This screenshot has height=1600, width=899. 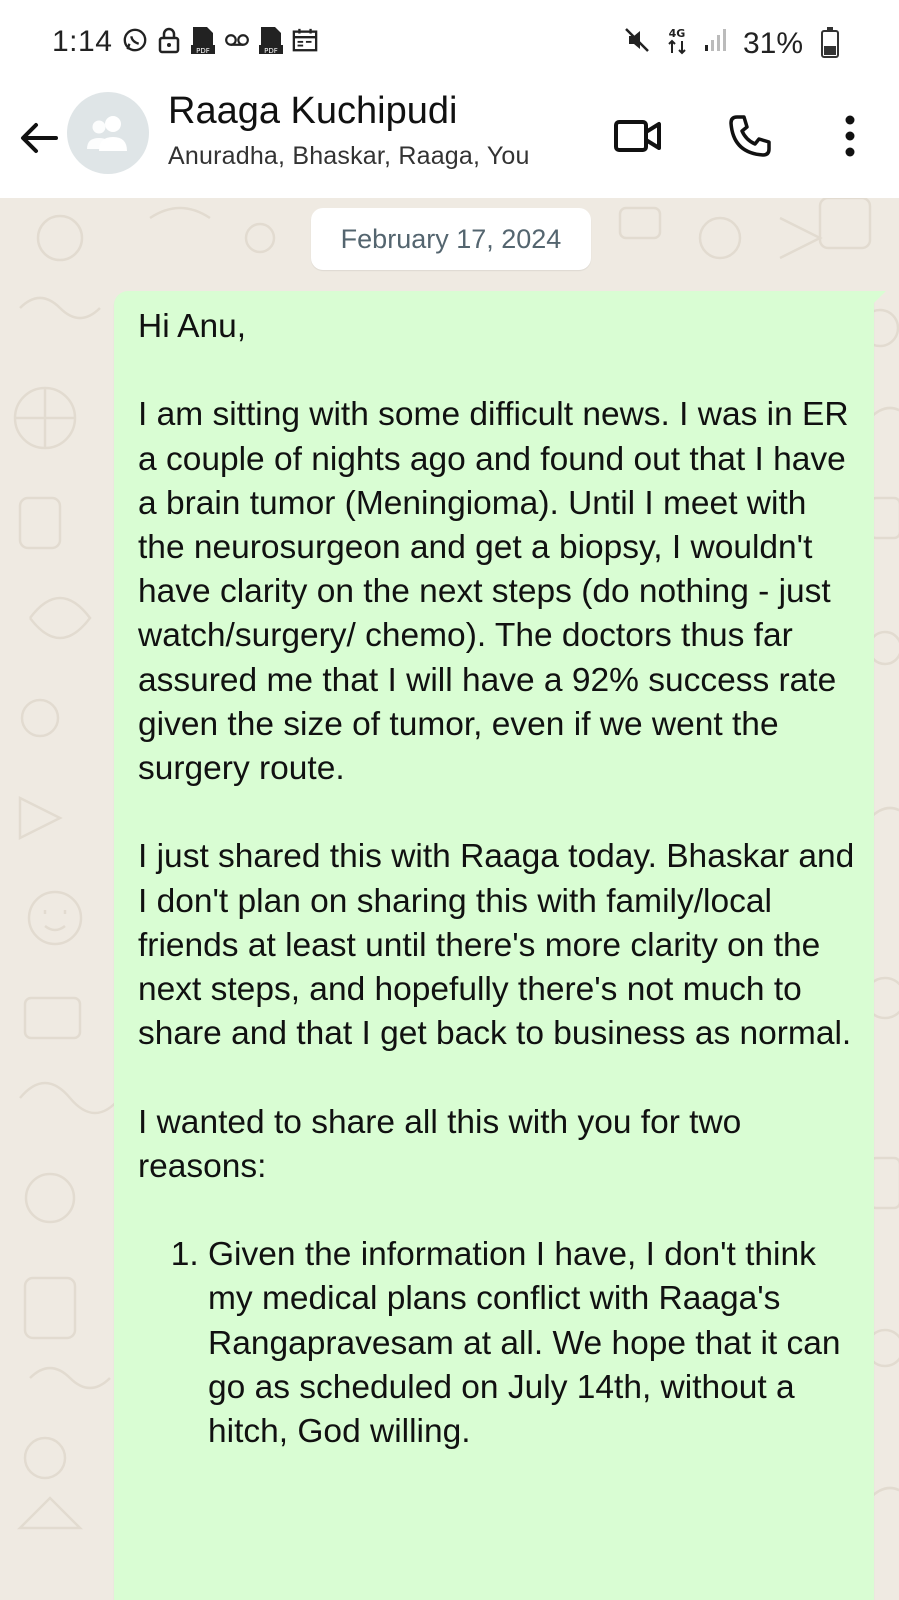 I want to click on arrow-left-icon, so click(x=39, y=138).